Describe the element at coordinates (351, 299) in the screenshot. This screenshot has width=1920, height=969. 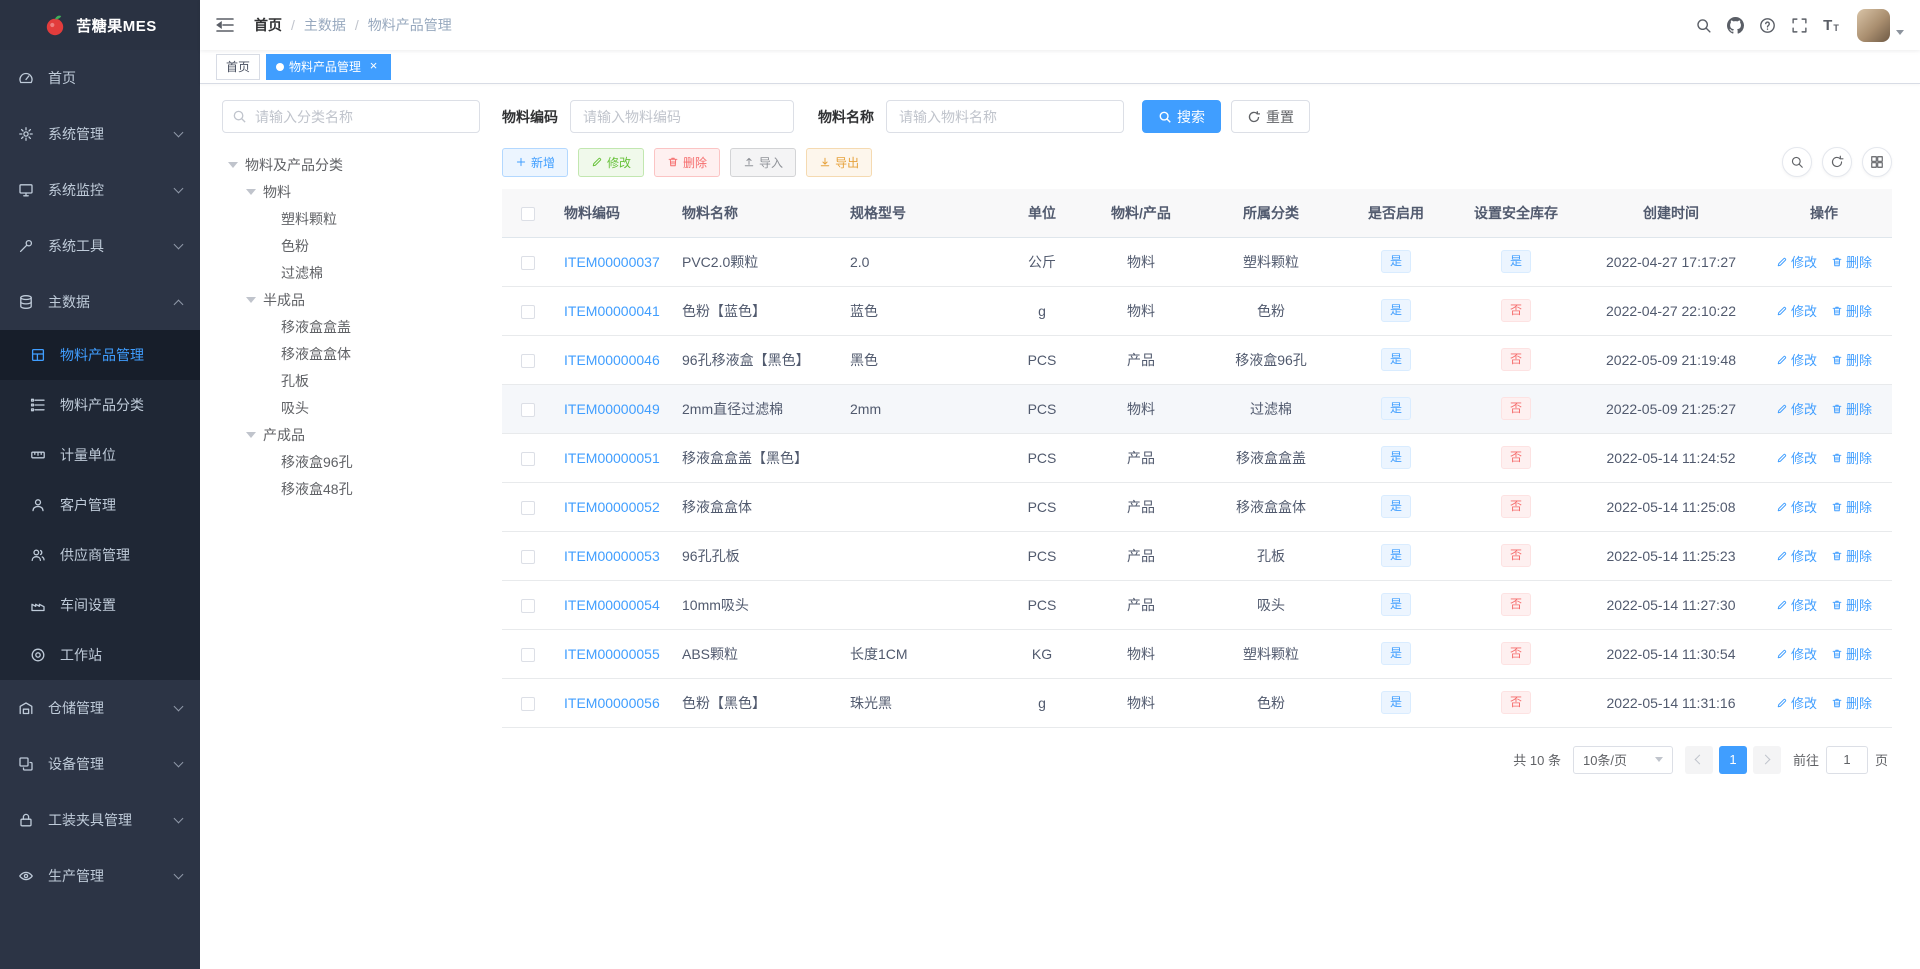
I see `tree-node-半成品: 半成品` at that location.